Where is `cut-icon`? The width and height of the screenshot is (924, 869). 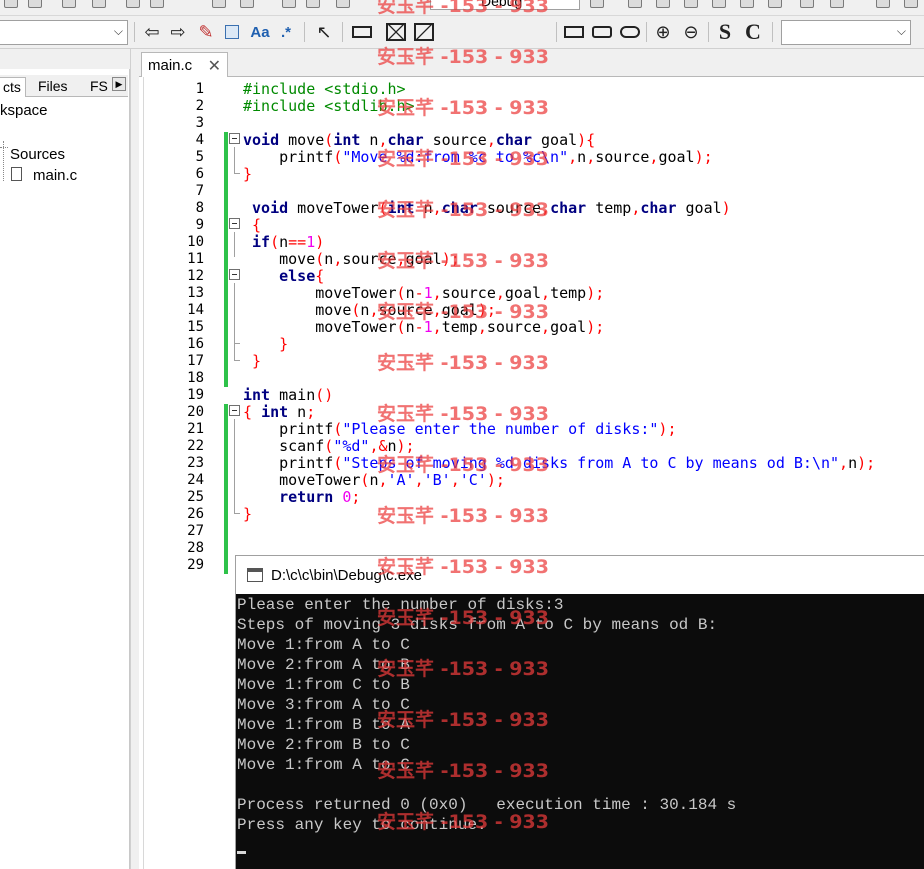
cut-icon is located at coordinates (133, 4).